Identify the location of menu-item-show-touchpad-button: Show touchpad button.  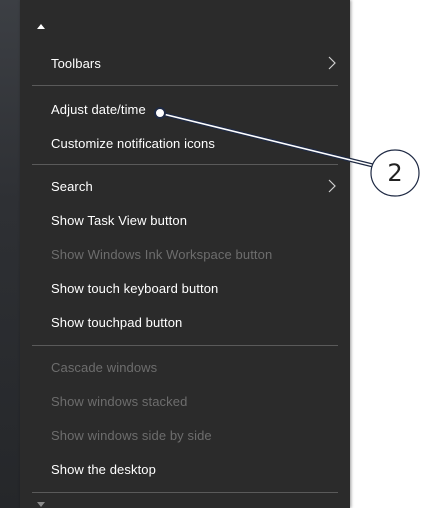
(185, 322).